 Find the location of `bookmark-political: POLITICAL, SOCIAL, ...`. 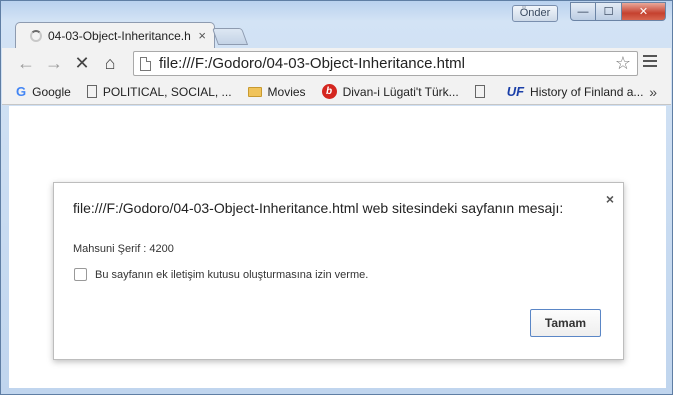

bookmark-political: POLITICAL, SOCIAL, ... is located at coordinates (159, 91).